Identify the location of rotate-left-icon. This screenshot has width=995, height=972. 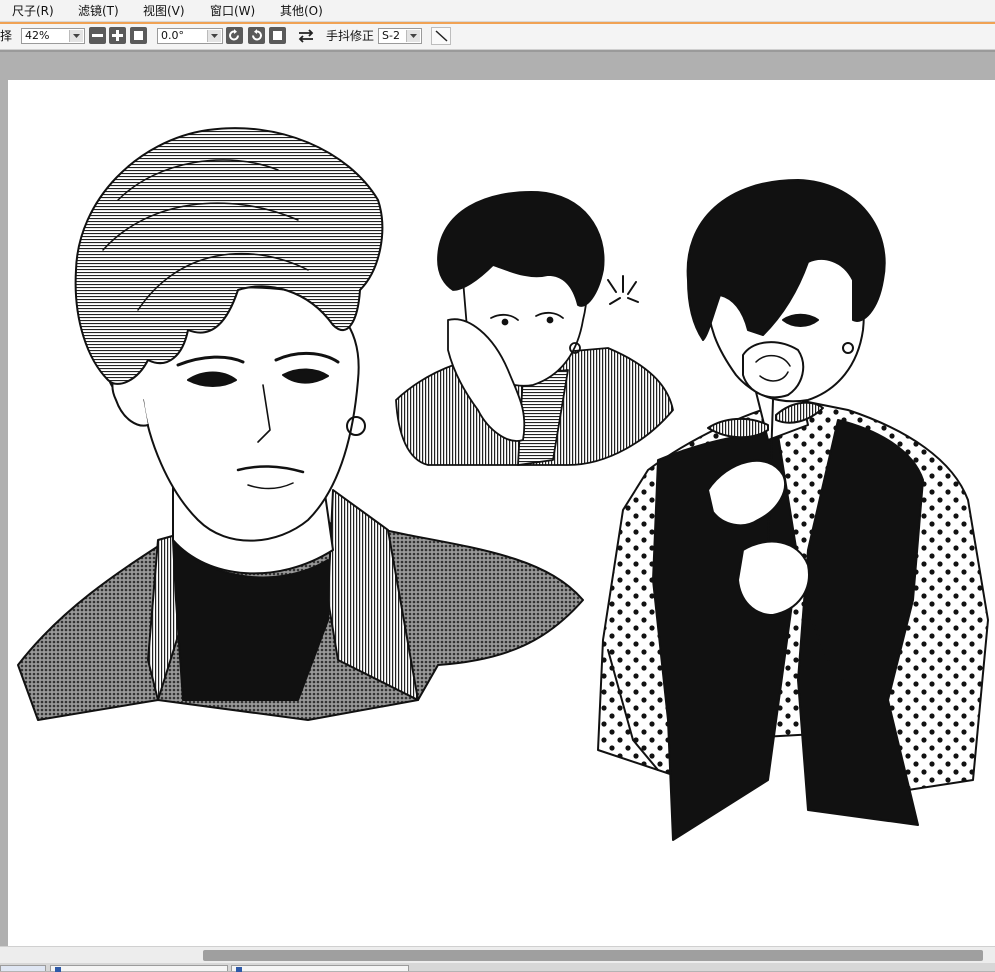
(234, 35).